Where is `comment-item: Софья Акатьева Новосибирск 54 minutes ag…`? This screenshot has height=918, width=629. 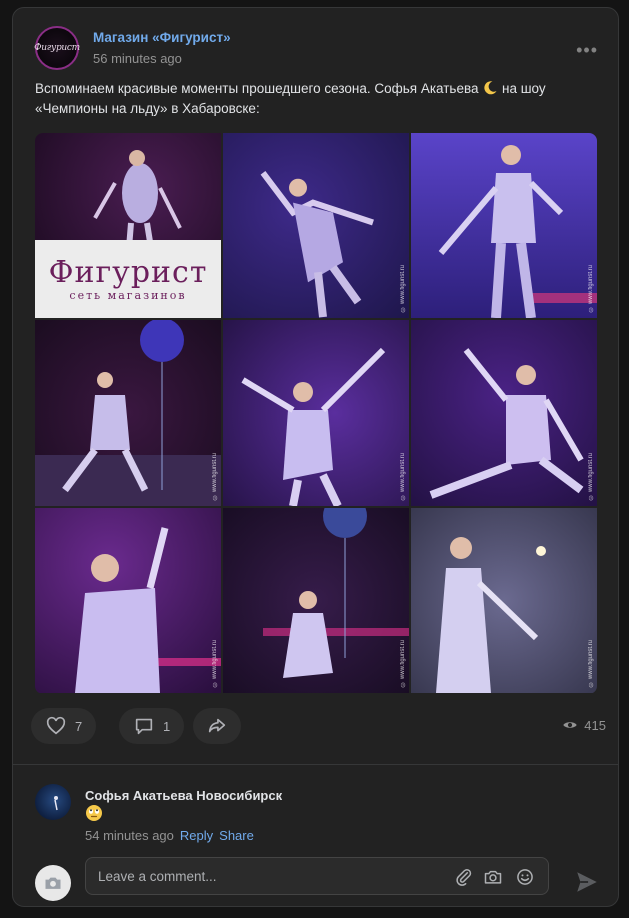
comment-item: Софья Акатьева Новосибирск 54 minutes ag… is located at coordinates (317, 811).